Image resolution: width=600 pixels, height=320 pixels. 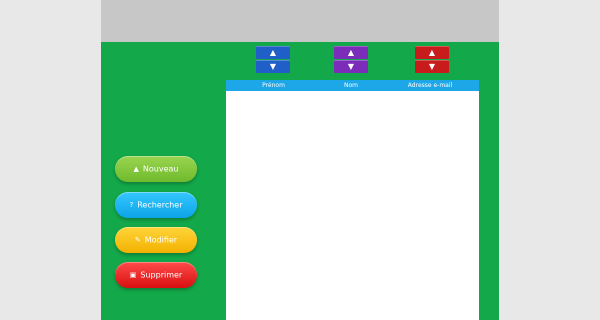 I want to click on search-icon: ?, so click(x=131, y=205).